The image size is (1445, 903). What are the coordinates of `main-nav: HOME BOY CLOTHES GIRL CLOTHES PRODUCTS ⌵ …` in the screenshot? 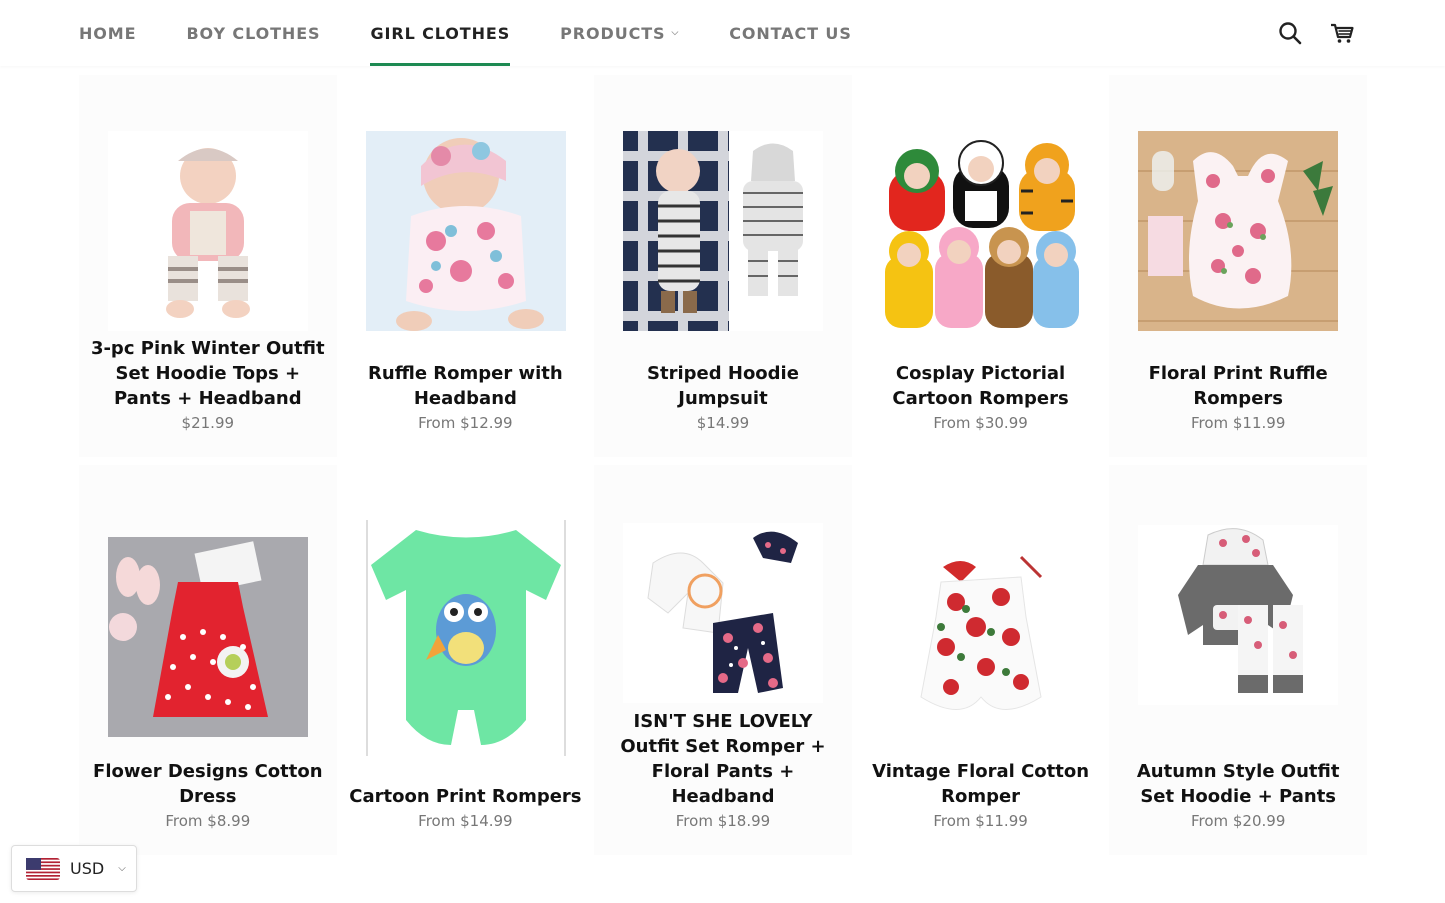 It's located at (490, 33).